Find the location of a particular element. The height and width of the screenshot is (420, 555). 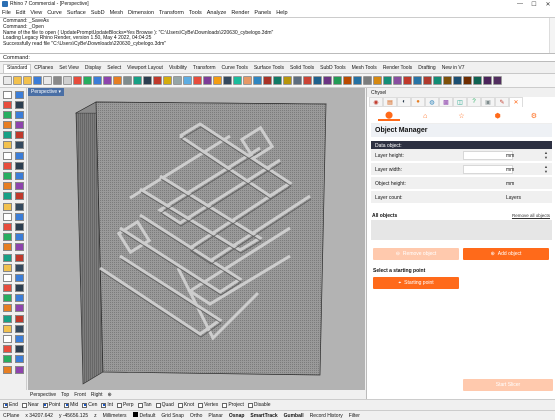

viewport-tab-right: Right is located at coordinates (97, 395).